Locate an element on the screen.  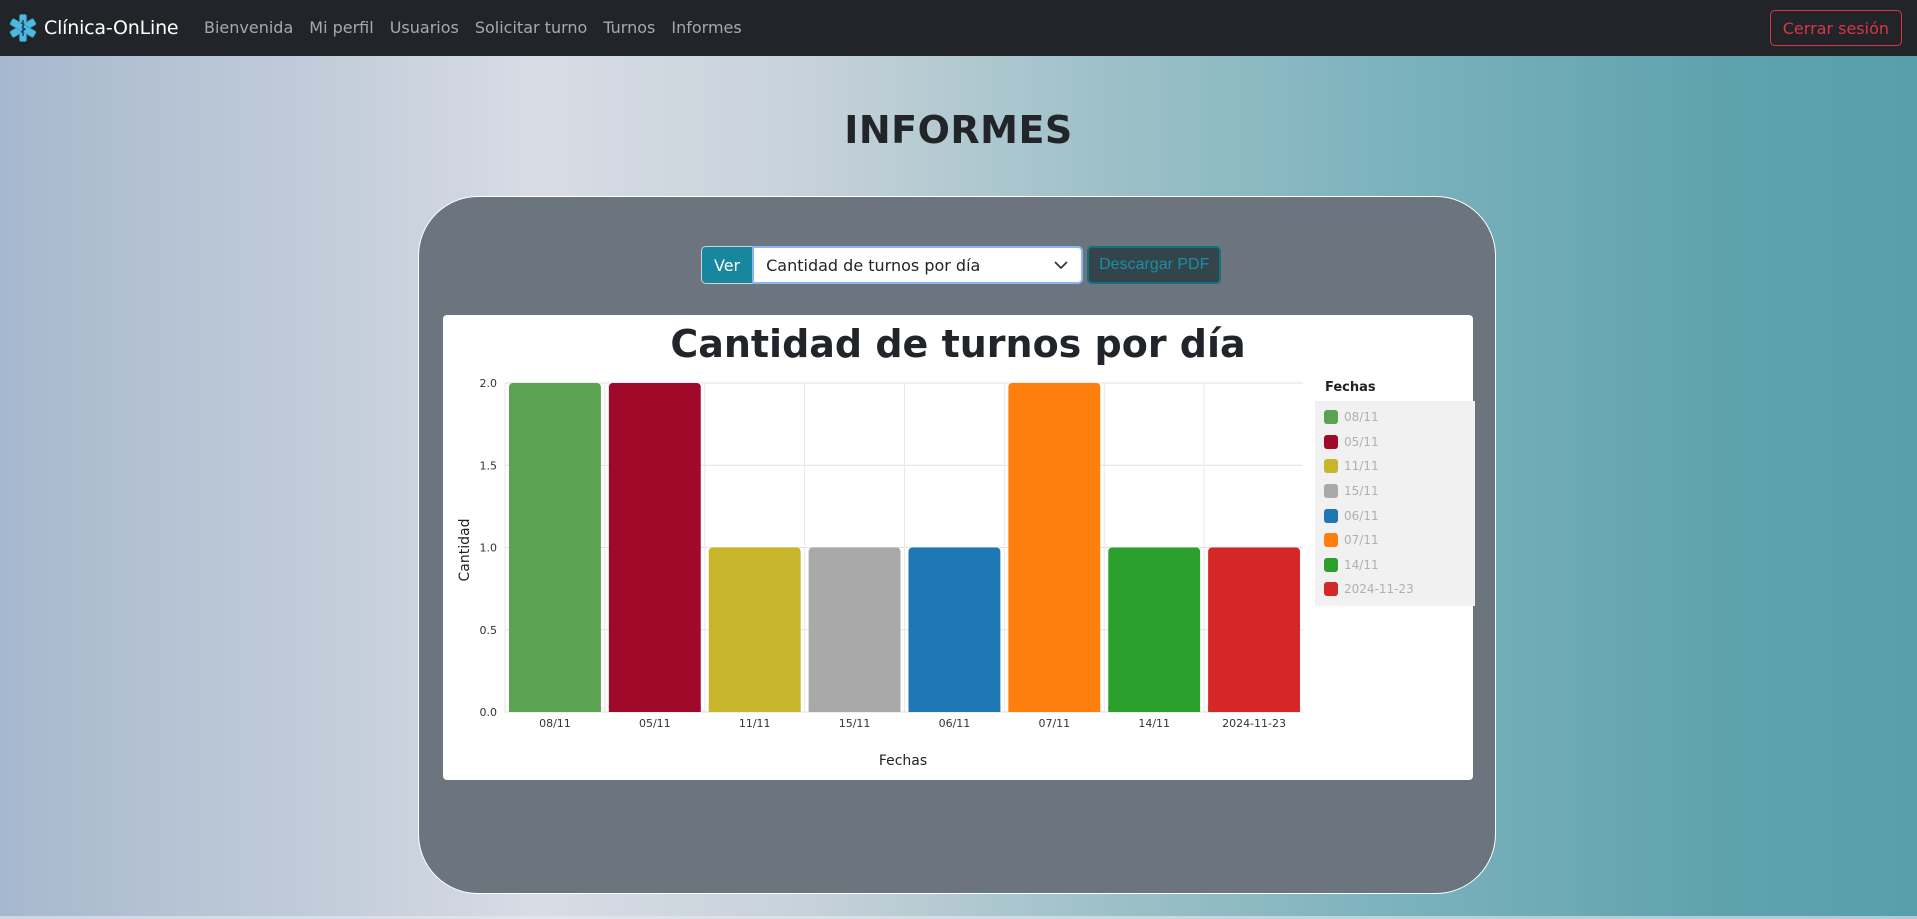
legend-item-08/11: 08/11 is located at coordinates (1395, 417).